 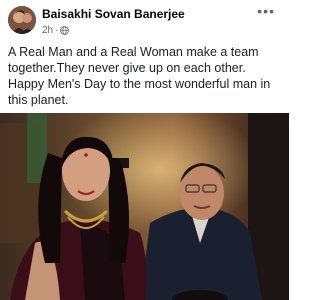 I want to click on post-meta: 2h ·, so click(x=56, y=30).